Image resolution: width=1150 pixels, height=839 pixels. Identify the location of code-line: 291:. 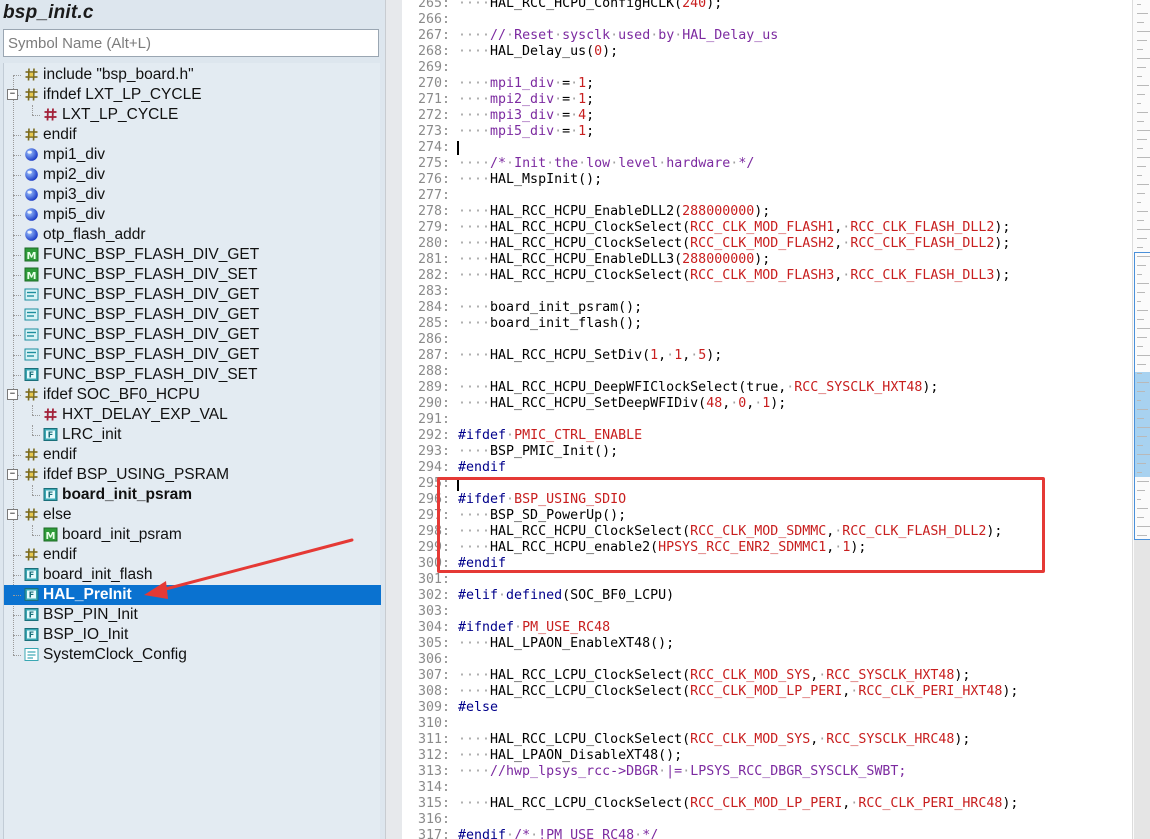
(767, 420).